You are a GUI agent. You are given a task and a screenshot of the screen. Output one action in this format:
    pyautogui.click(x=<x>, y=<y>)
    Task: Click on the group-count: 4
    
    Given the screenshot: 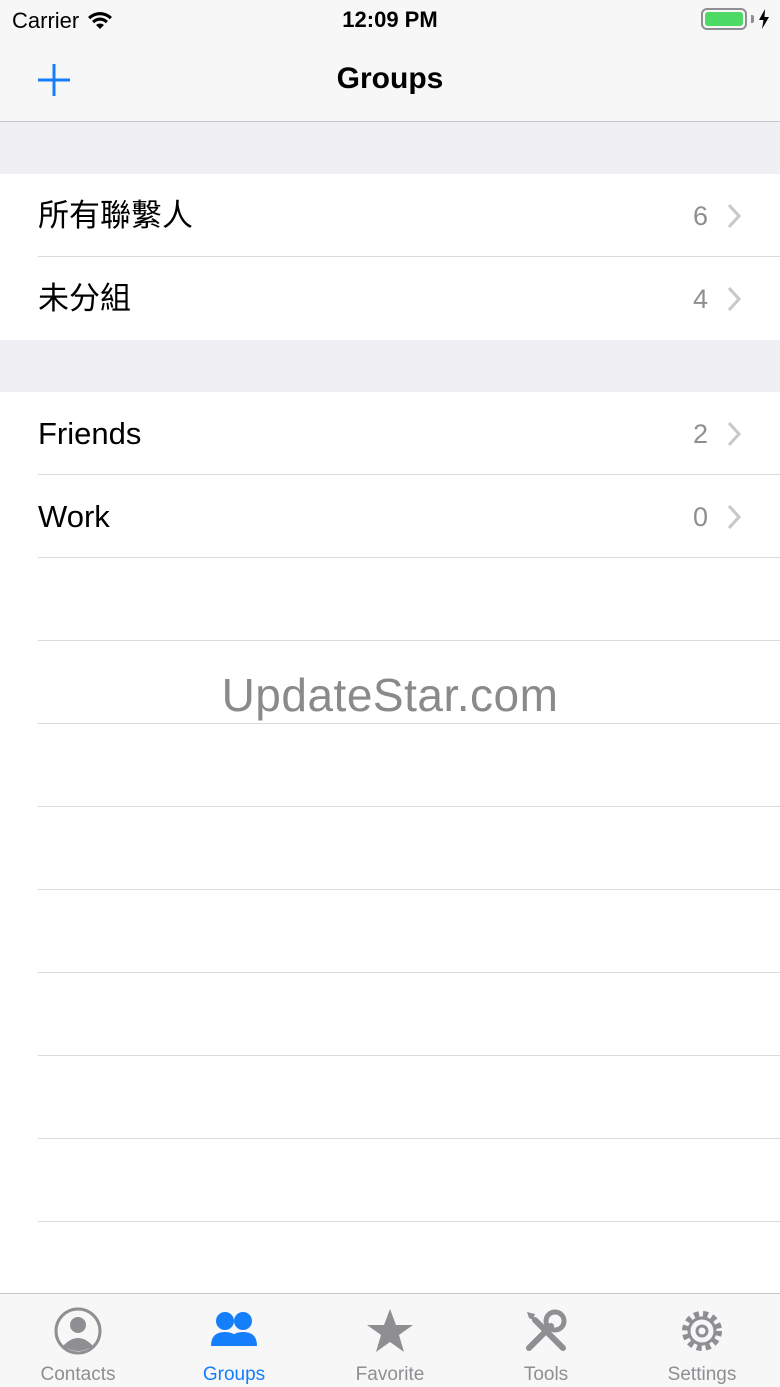 What is the action you would take?
    pyautogui.click(x=700, y=299)
    